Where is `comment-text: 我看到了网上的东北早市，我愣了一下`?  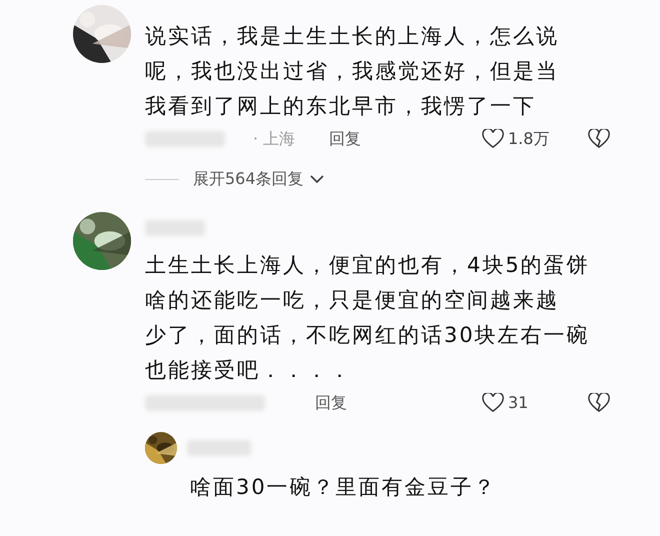 comment-text: 我看到了网上的东北早市，我愣了一下 is located at coordinates (341, 106).